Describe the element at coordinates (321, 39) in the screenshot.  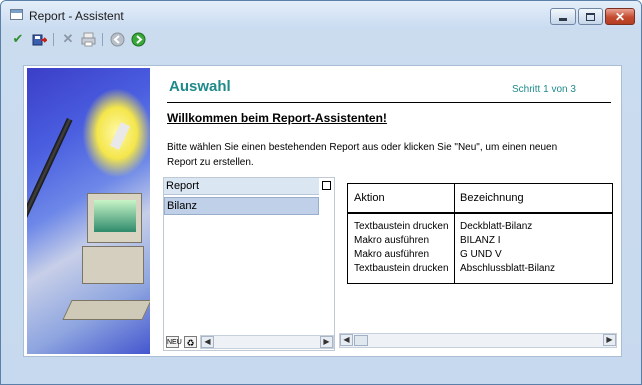
I see `toolbar: ✔ ✕` at that location.